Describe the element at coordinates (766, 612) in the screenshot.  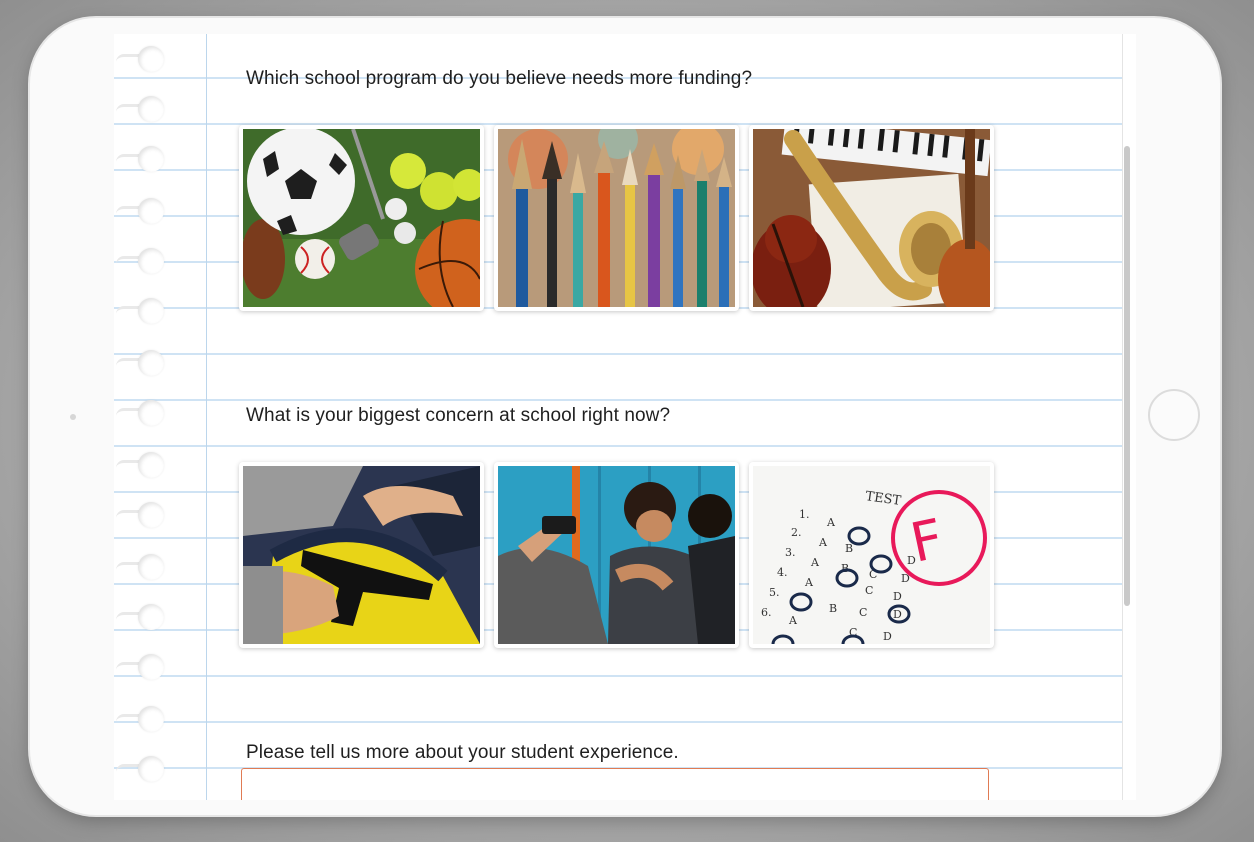
I see `svg-text: 6.` at that location.